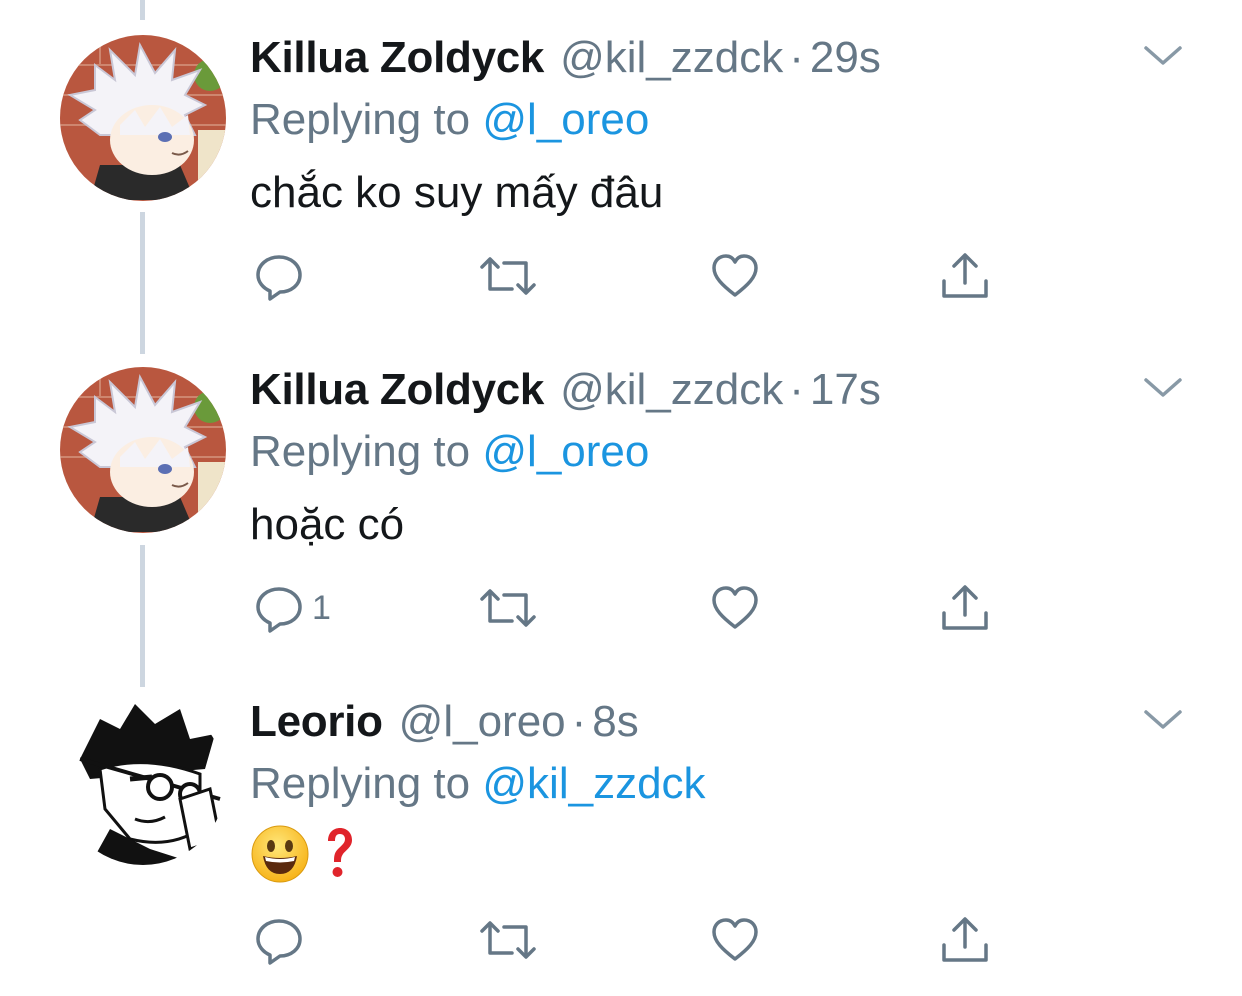 The height and width of the screenshot is (996, 1242). I want to click on replying-to-line: Replying to @kil_zzdck, so click(478, 784).